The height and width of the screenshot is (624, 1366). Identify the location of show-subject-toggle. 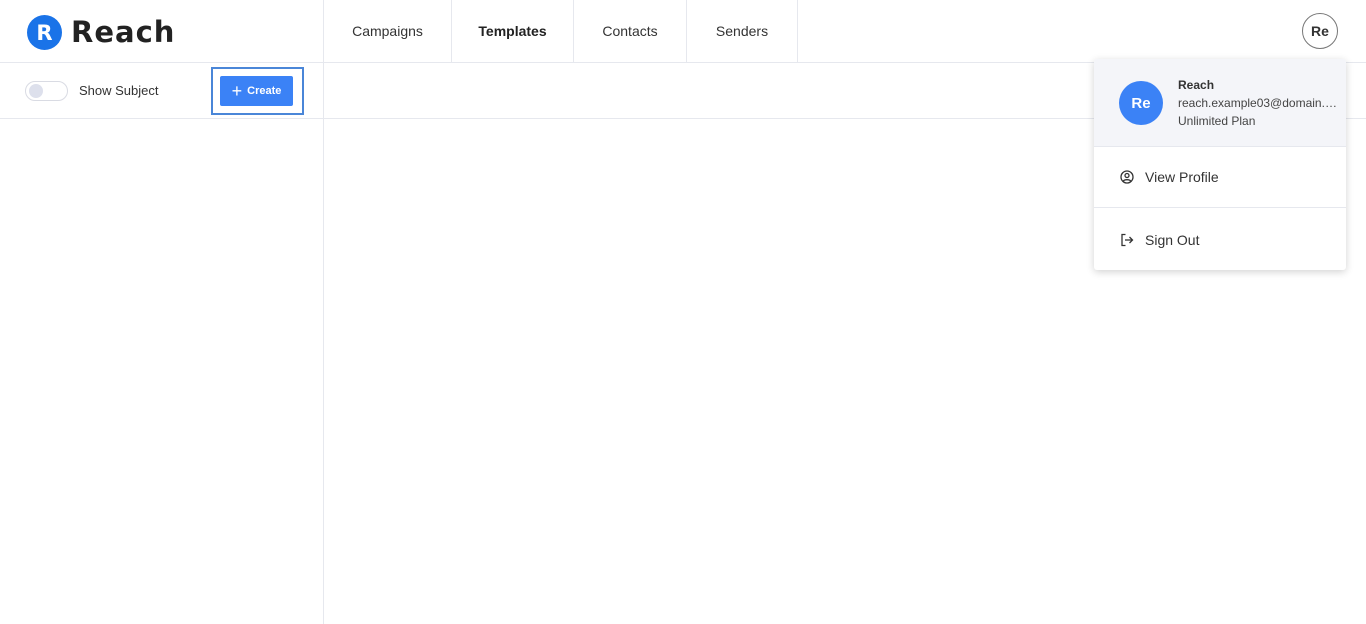
(46, 91).